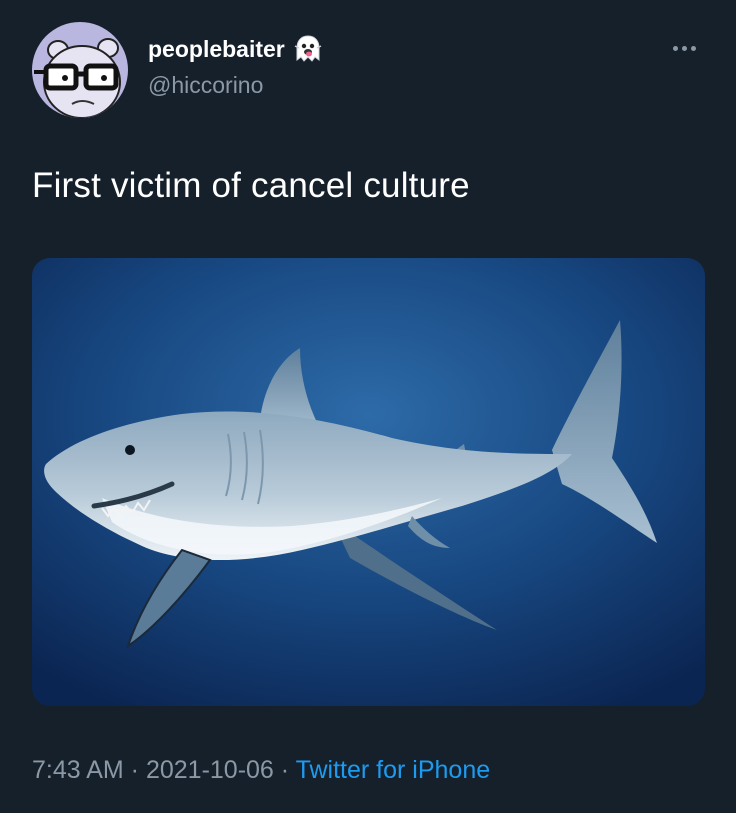  What do you see at coordinates (308, 49) in the screenshot?
I see `ghost-emoji-icon` at bounding box center [308, 49].